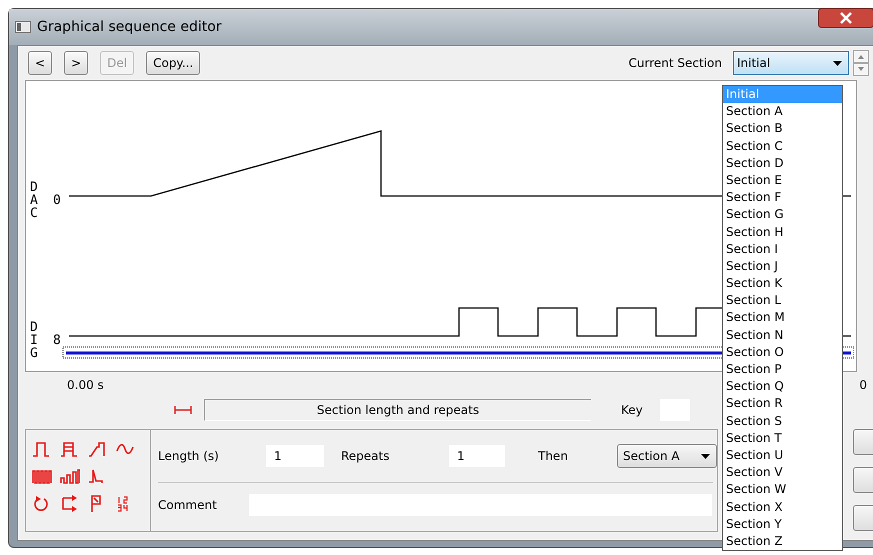 The width and height of the screenshot is (873, 555). Describe the element at coordinates (397, 410) in the screenshot. I see `section-header: Section length and repeats` at that location.